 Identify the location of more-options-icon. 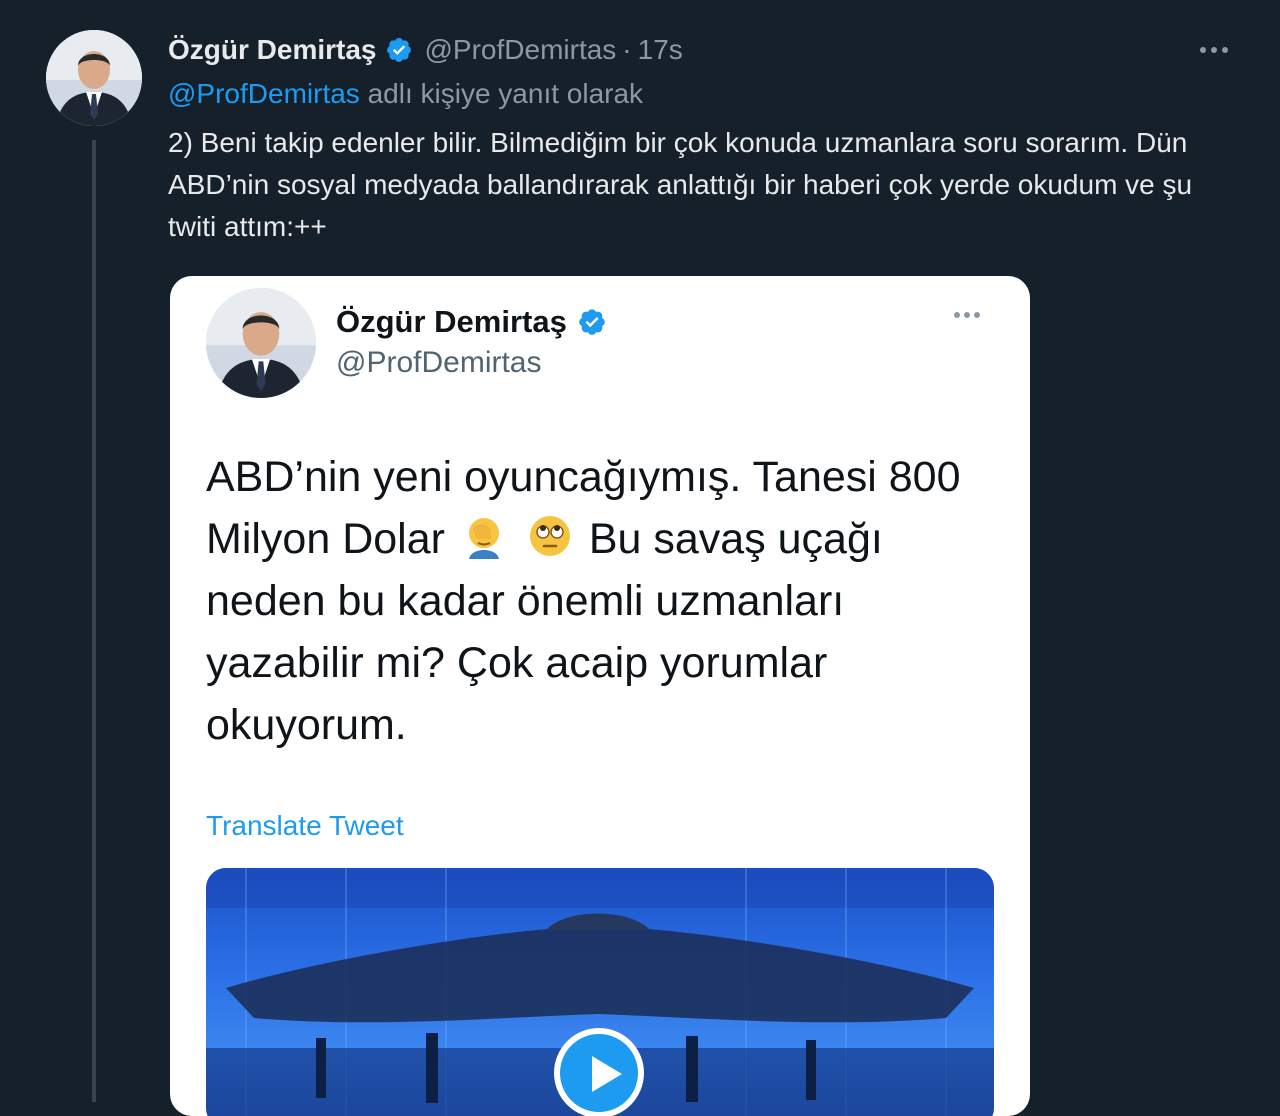
(1214, 50).